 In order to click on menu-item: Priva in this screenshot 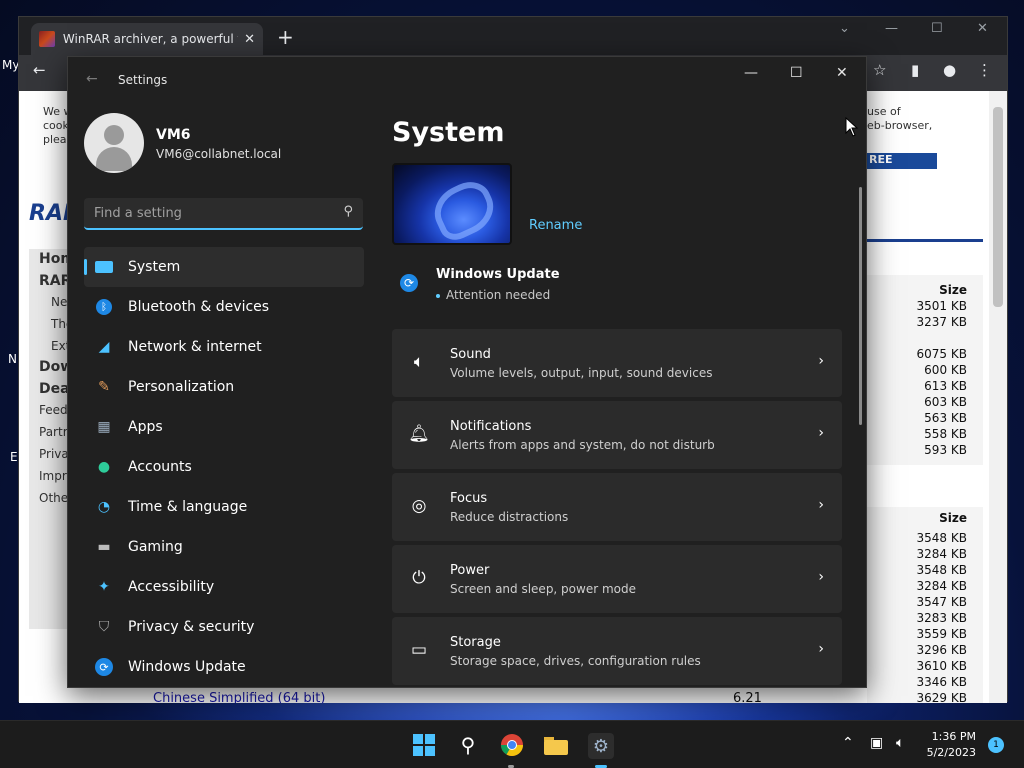, I will do `click(54, 454)`.